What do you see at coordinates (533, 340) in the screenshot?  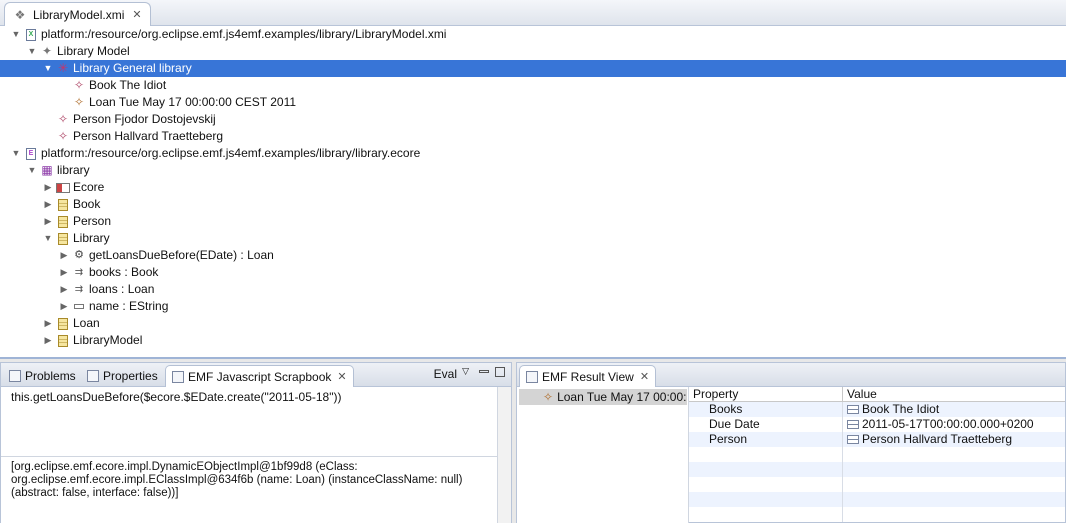 I see `tree-node: ▶ LibraryModel` at bounding box center [533, 340].